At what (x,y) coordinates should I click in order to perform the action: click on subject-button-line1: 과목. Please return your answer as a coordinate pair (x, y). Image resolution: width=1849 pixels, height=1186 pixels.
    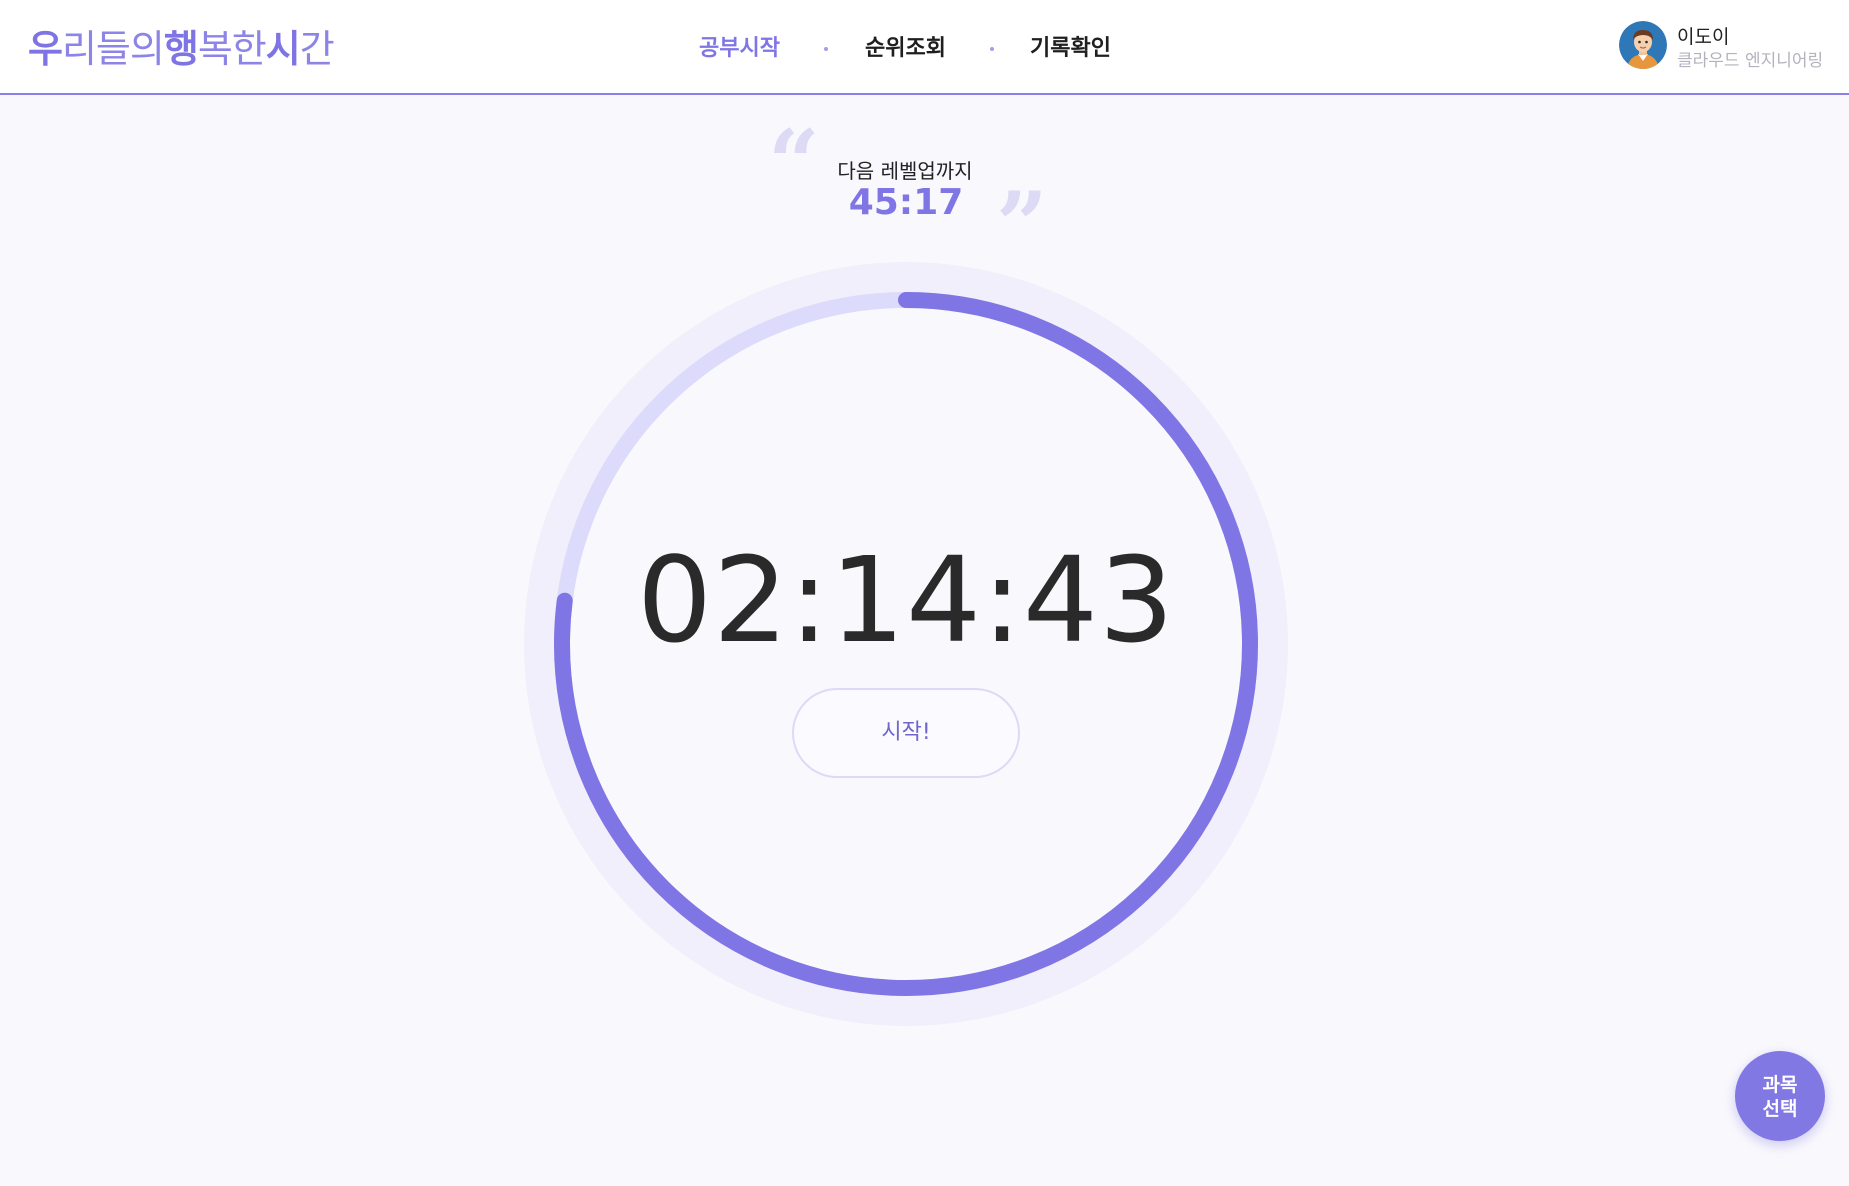
    Looking at the image, I should click on (1780, 1085).